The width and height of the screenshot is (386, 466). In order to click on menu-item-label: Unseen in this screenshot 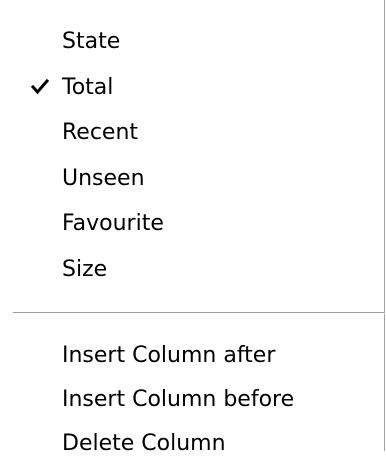, I will do `click(103, 178)`.